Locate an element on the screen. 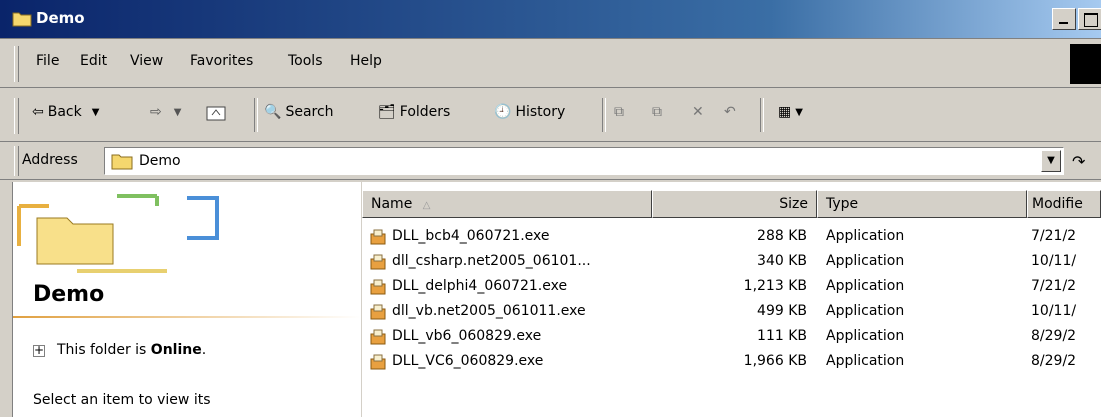 Image resolution: width=1101 pixels, height=417 pixels. file-size: 340 KB is located at coordinates (782, 261).